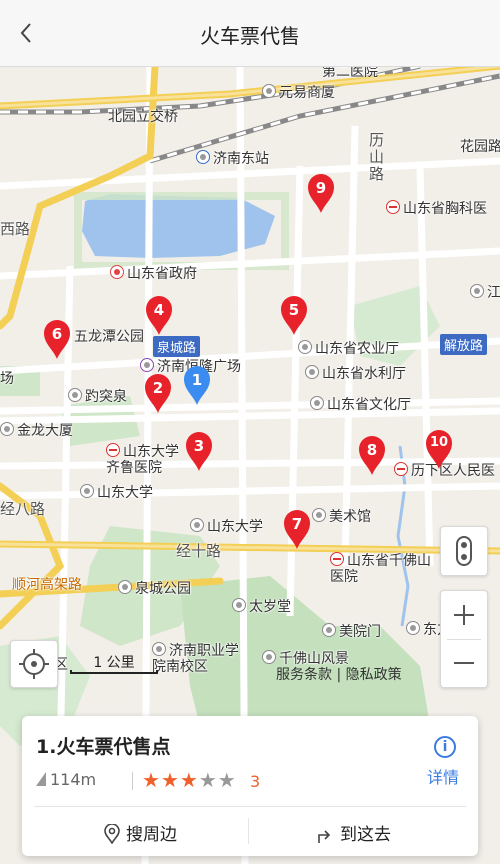 The image size is (500, 864). Describe the element at coordinates (297, 529) in the screenshot. I see `map-pin-7: 7` at that location.